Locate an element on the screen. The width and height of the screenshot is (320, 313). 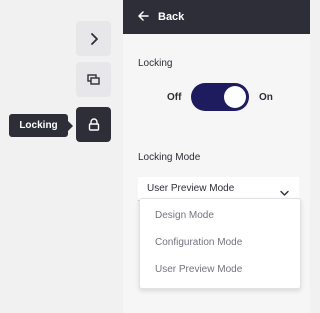
option-design-mode: Design Mode is located at coordinates (184, 215).